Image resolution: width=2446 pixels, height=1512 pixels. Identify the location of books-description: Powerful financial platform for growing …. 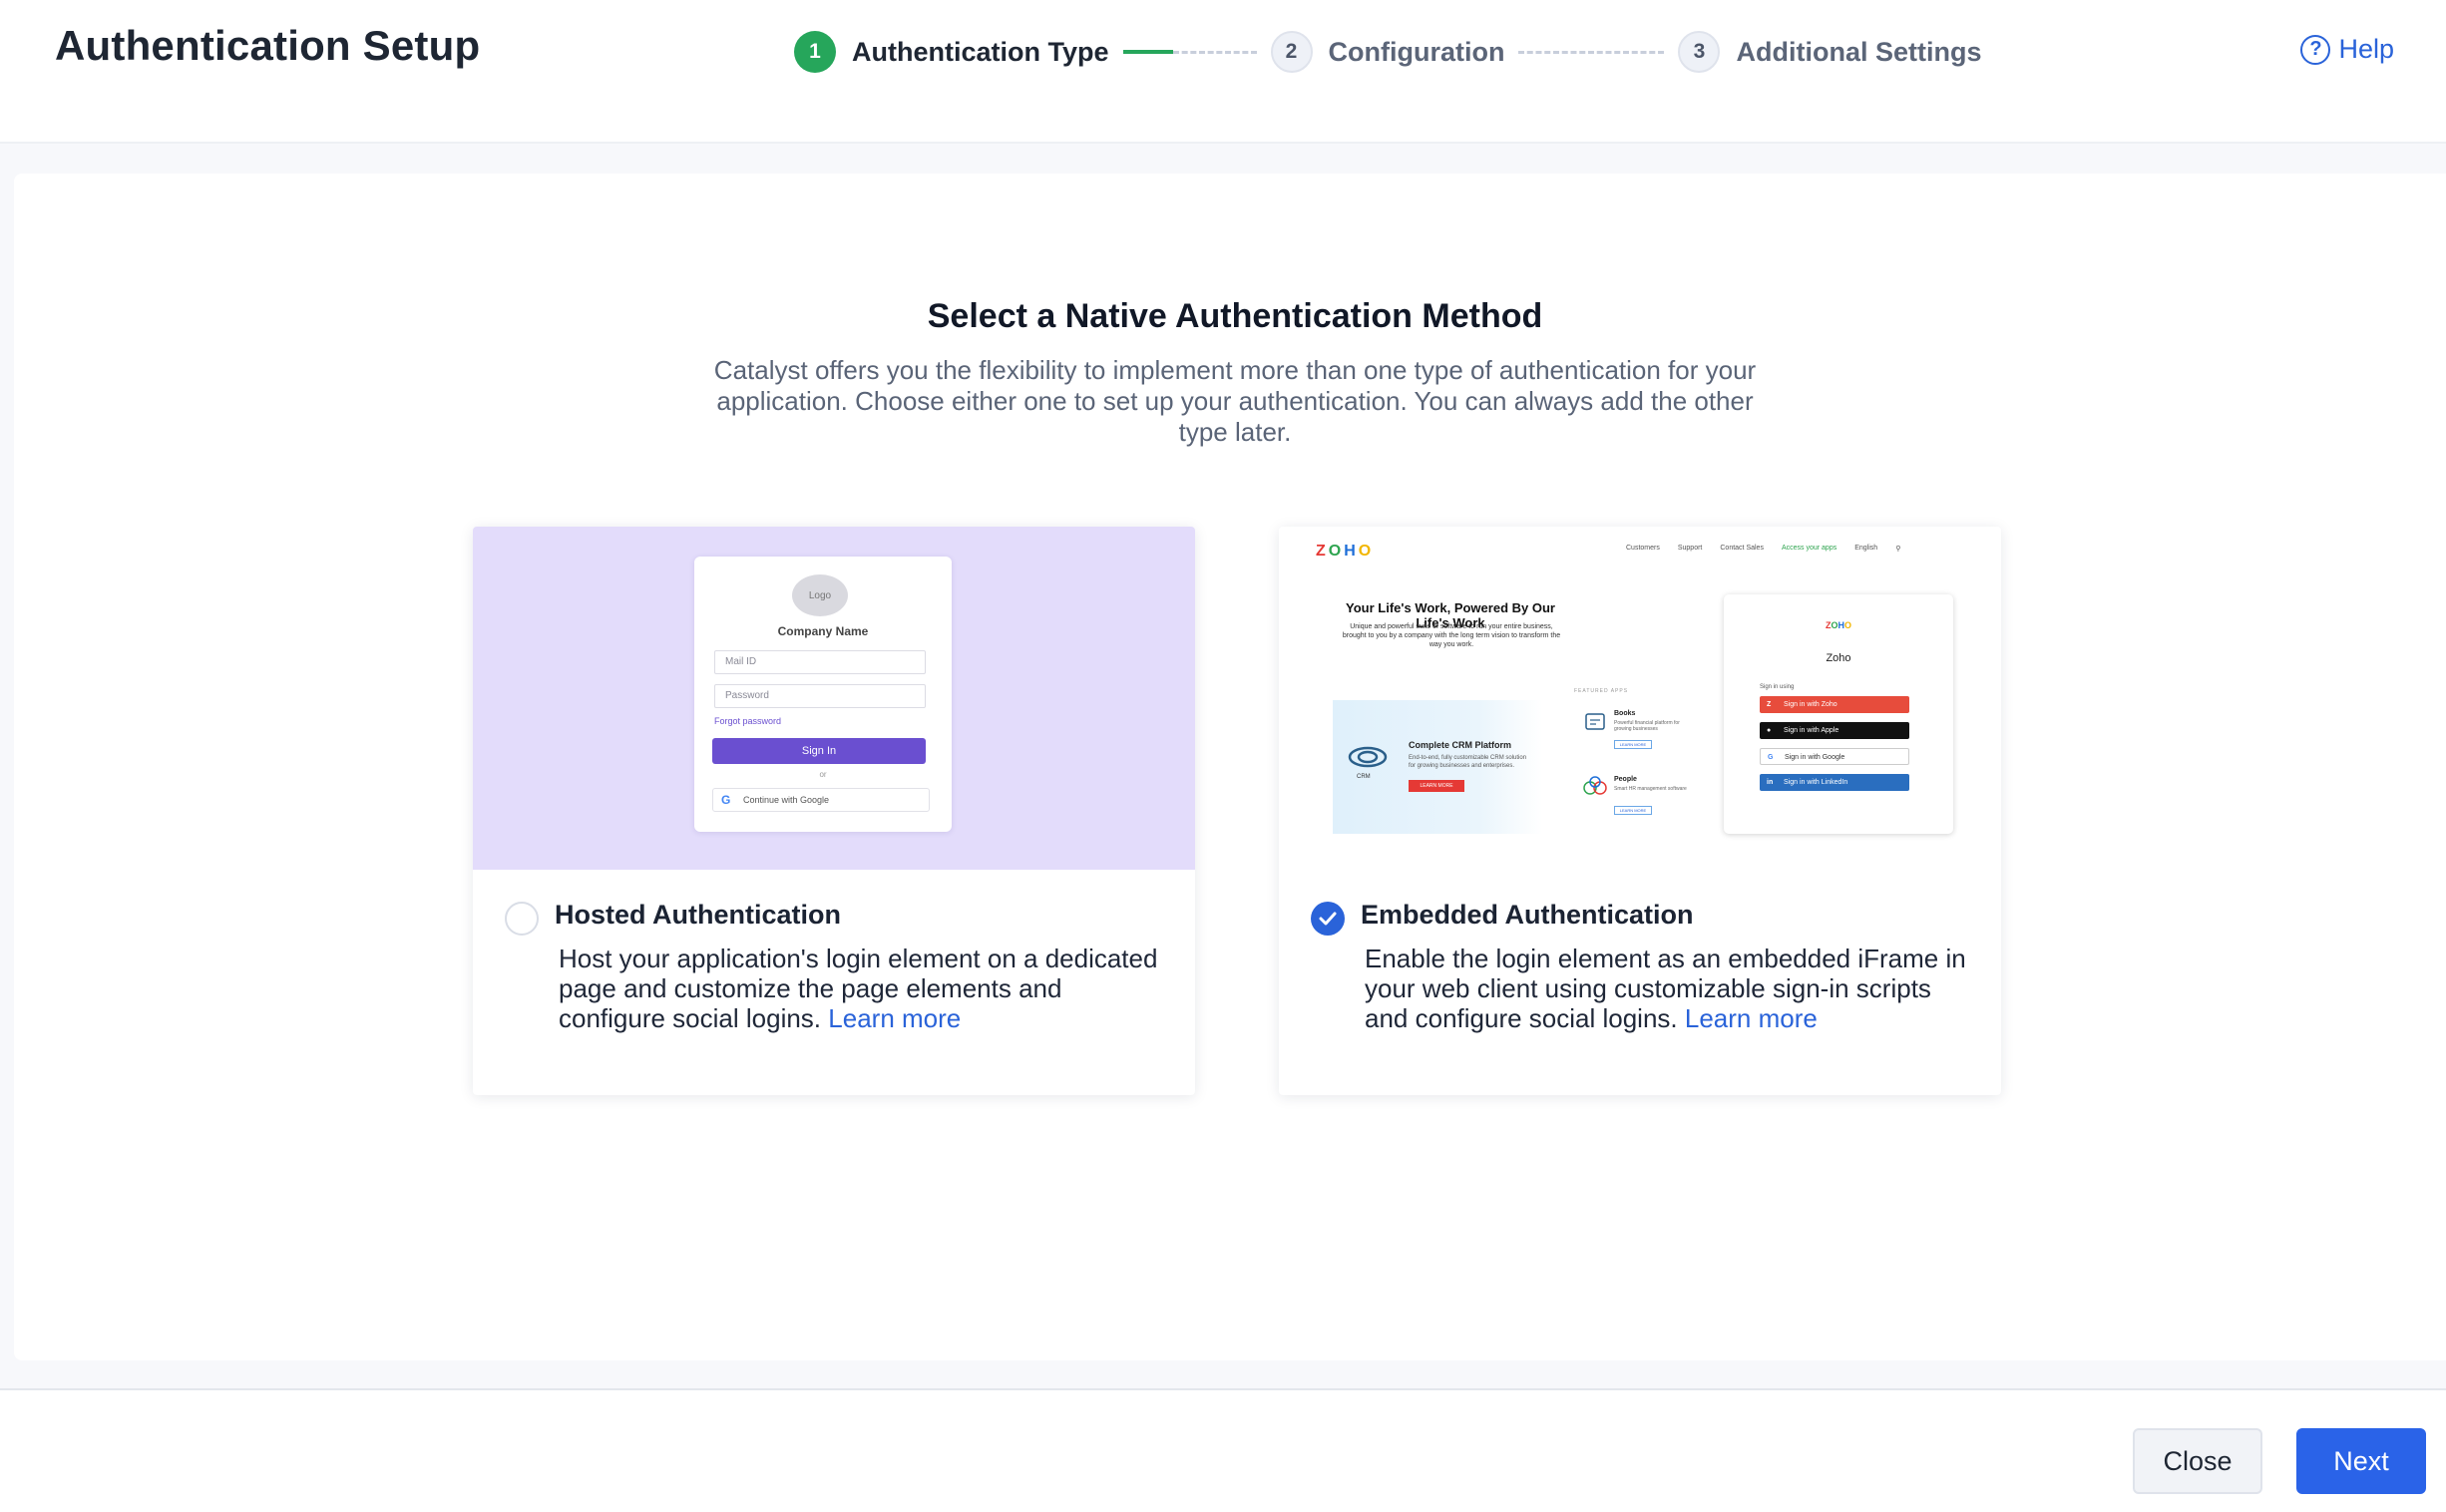
(1647, 726).